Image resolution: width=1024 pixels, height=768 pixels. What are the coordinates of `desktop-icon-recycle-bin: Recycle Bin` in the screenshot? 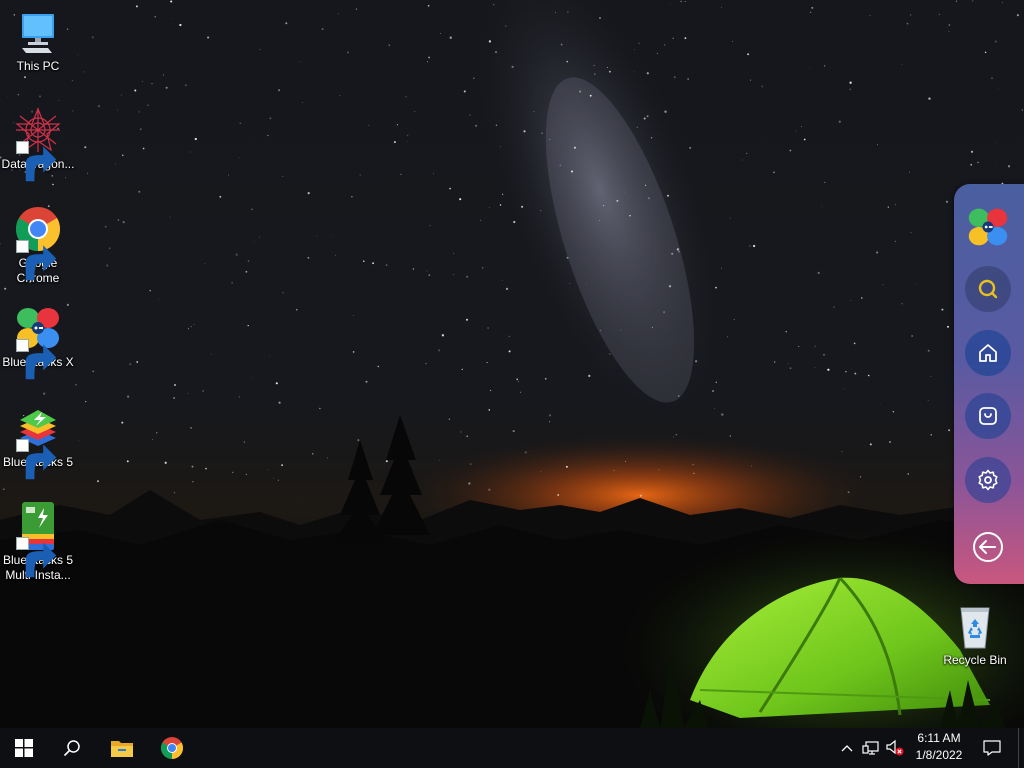 It's located at (975, 635).